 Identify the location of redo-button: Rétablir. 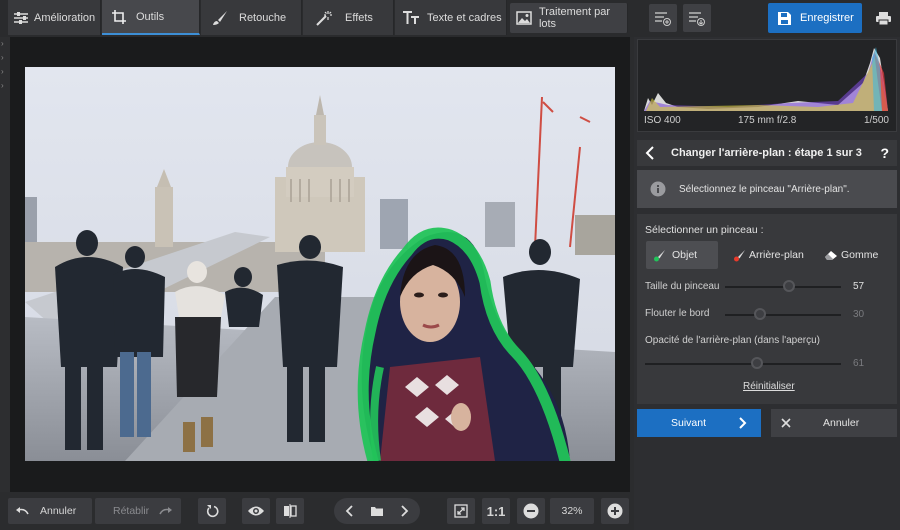
(138, 511).